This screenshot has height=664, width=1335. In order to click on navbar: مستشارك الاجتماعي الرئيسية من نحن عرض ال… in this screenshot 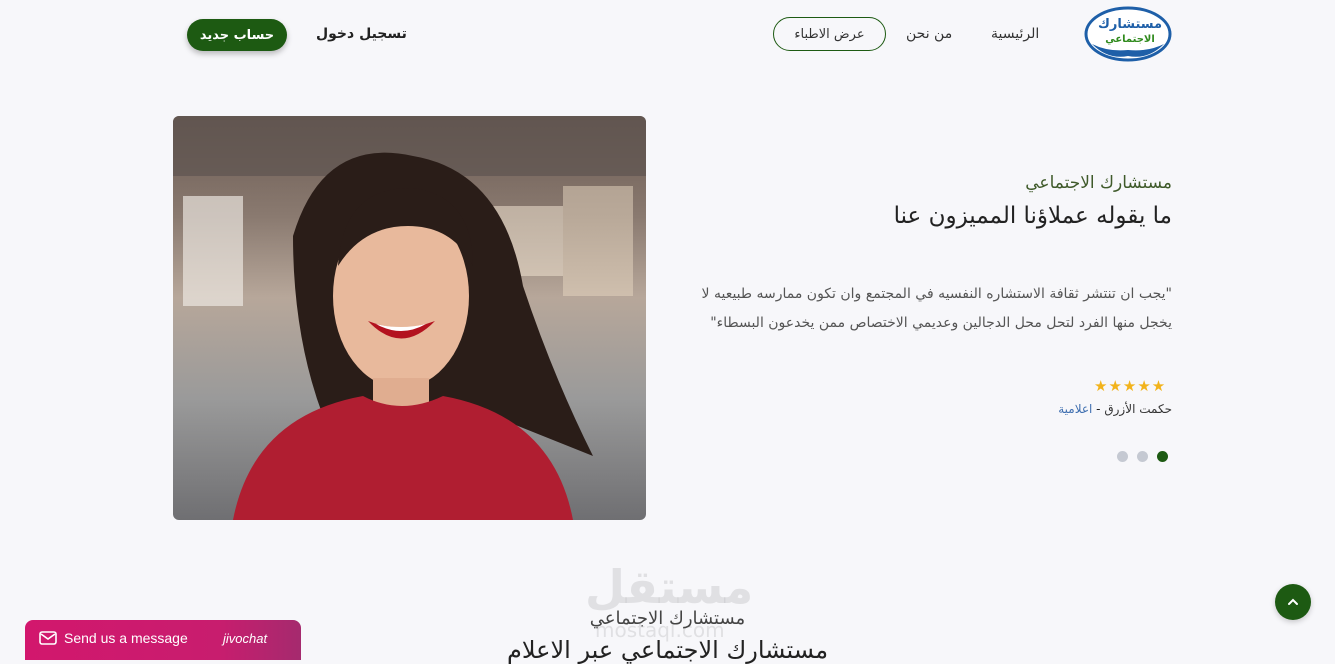, I will do `click(667, 36)`.